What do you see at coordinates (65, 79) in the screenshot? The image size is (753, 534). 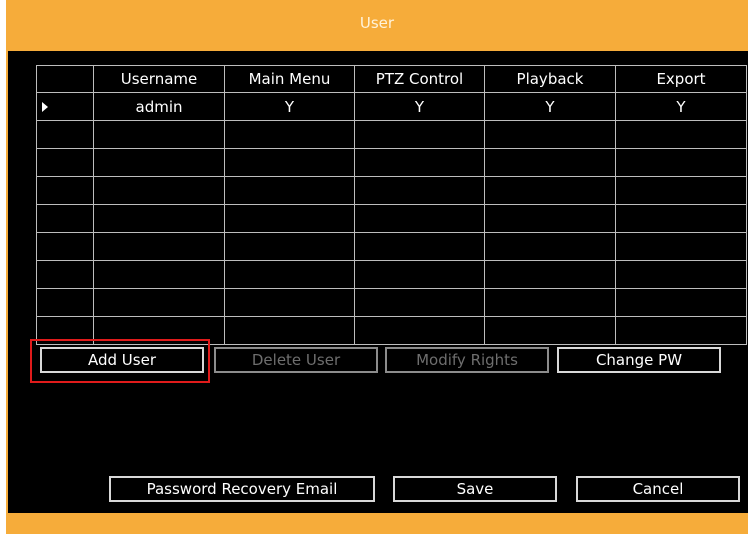 I see `header-selector` at bounding box center [65, 79].